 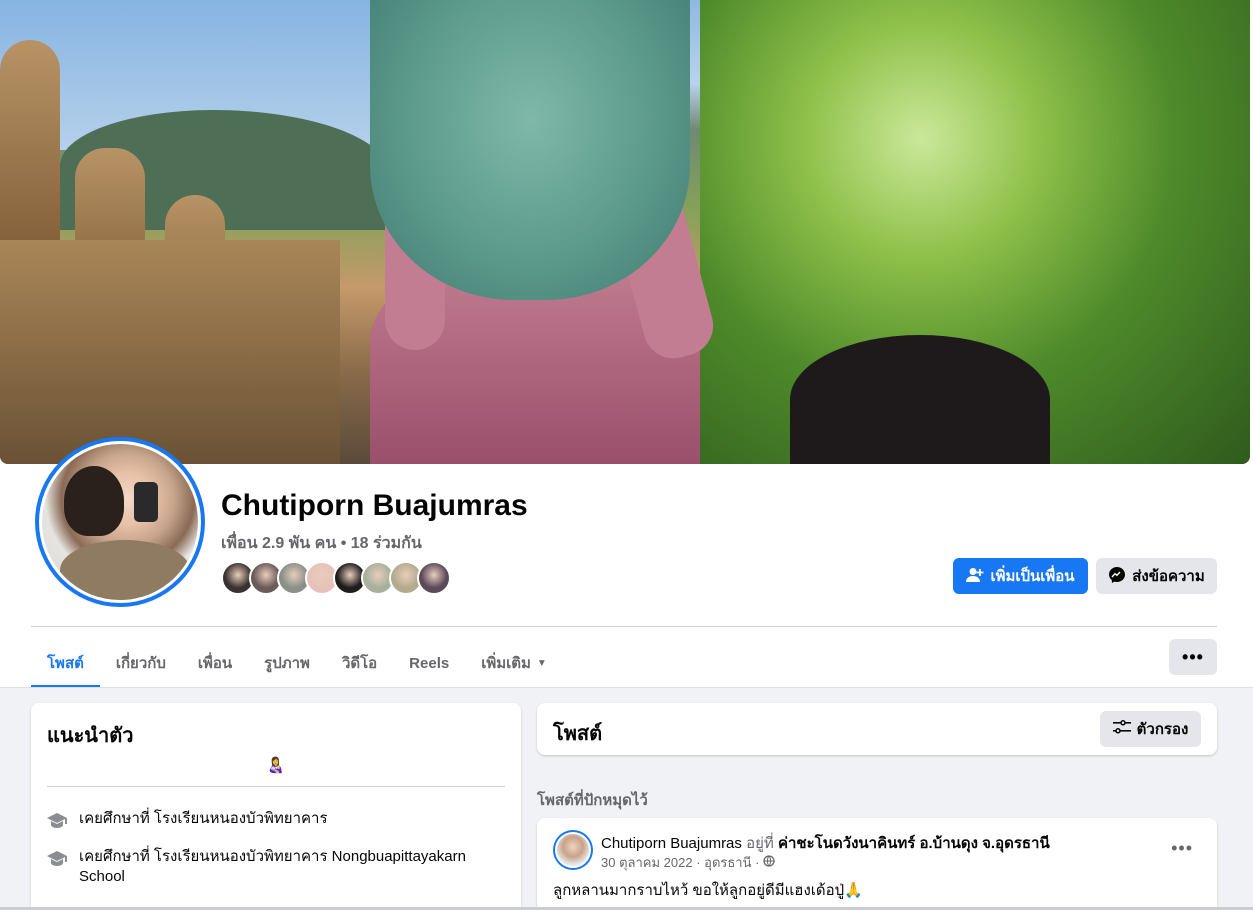 I want to click on intro-bio: 👩‍🍼, so click(x=276, y=765).